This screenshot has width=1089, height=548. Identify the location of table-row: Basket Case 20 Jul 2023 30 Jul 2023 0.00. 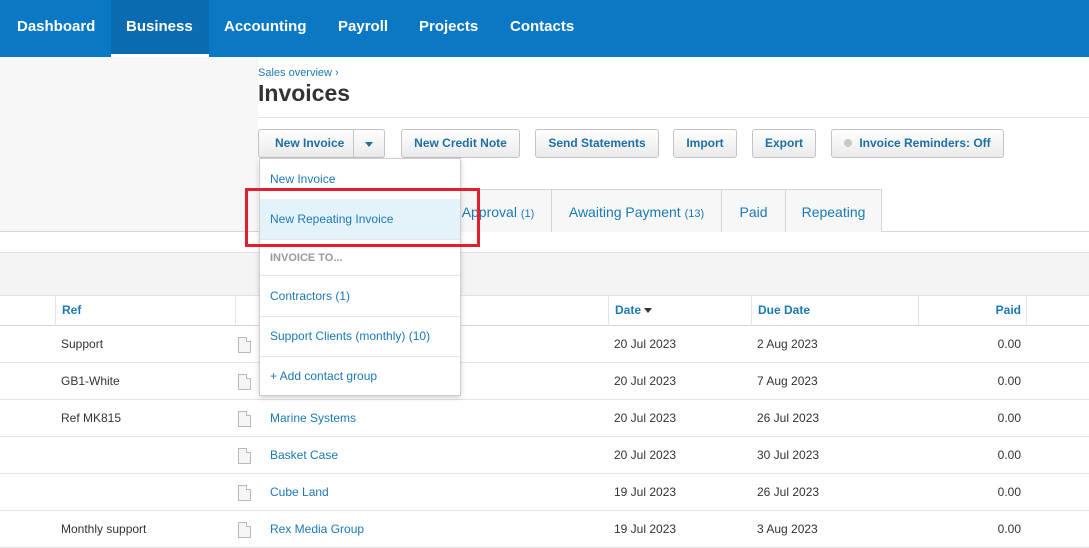
(544, 455).